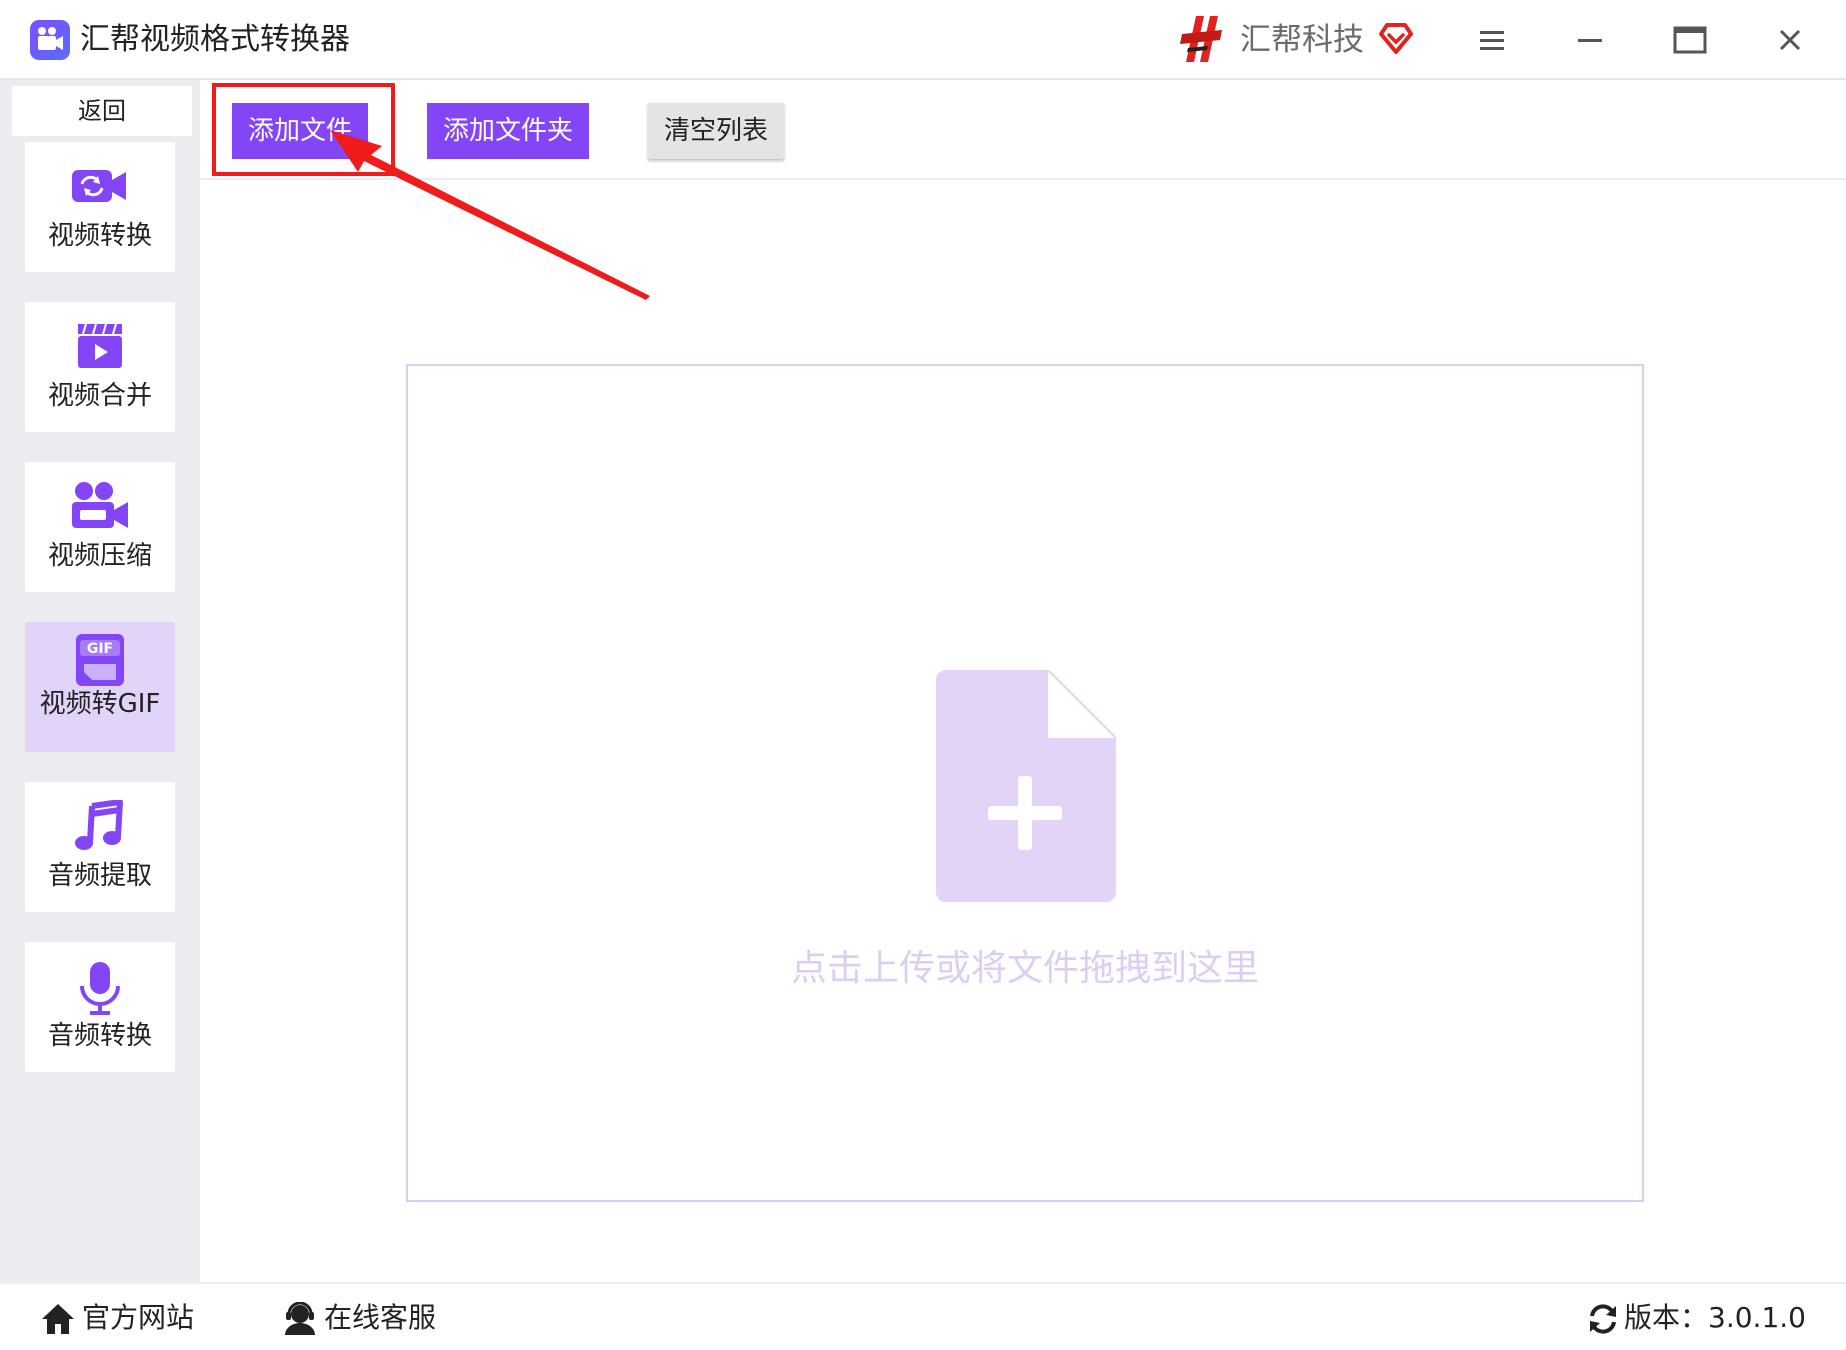 This screenshot has width=1846, height=1350. I want to click on sidebar-item-label: 视频转换, so click(99, 236).